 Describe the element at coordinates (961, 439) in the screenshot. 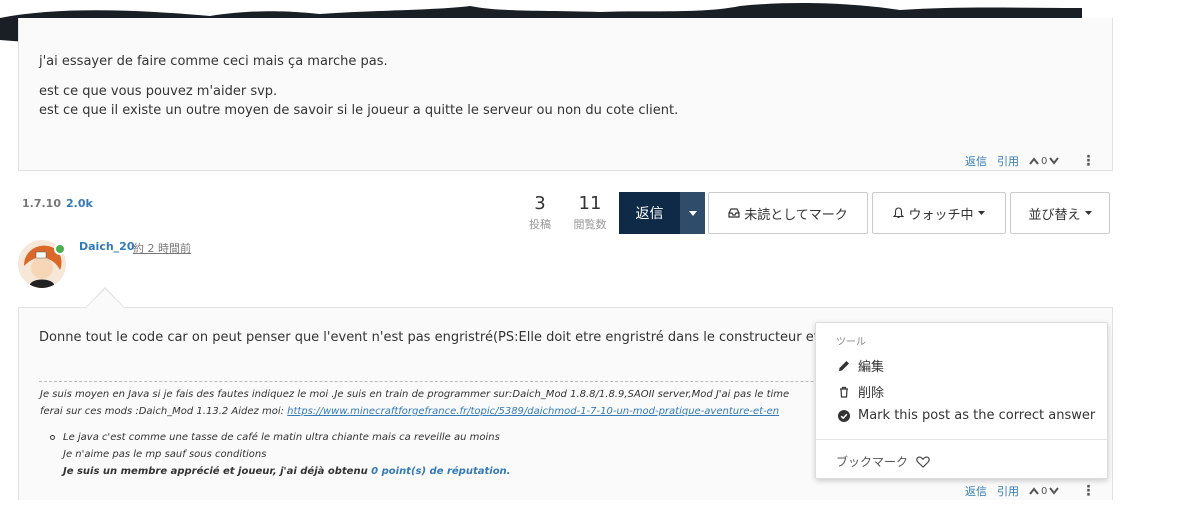

I see `menu-divider` at that location.